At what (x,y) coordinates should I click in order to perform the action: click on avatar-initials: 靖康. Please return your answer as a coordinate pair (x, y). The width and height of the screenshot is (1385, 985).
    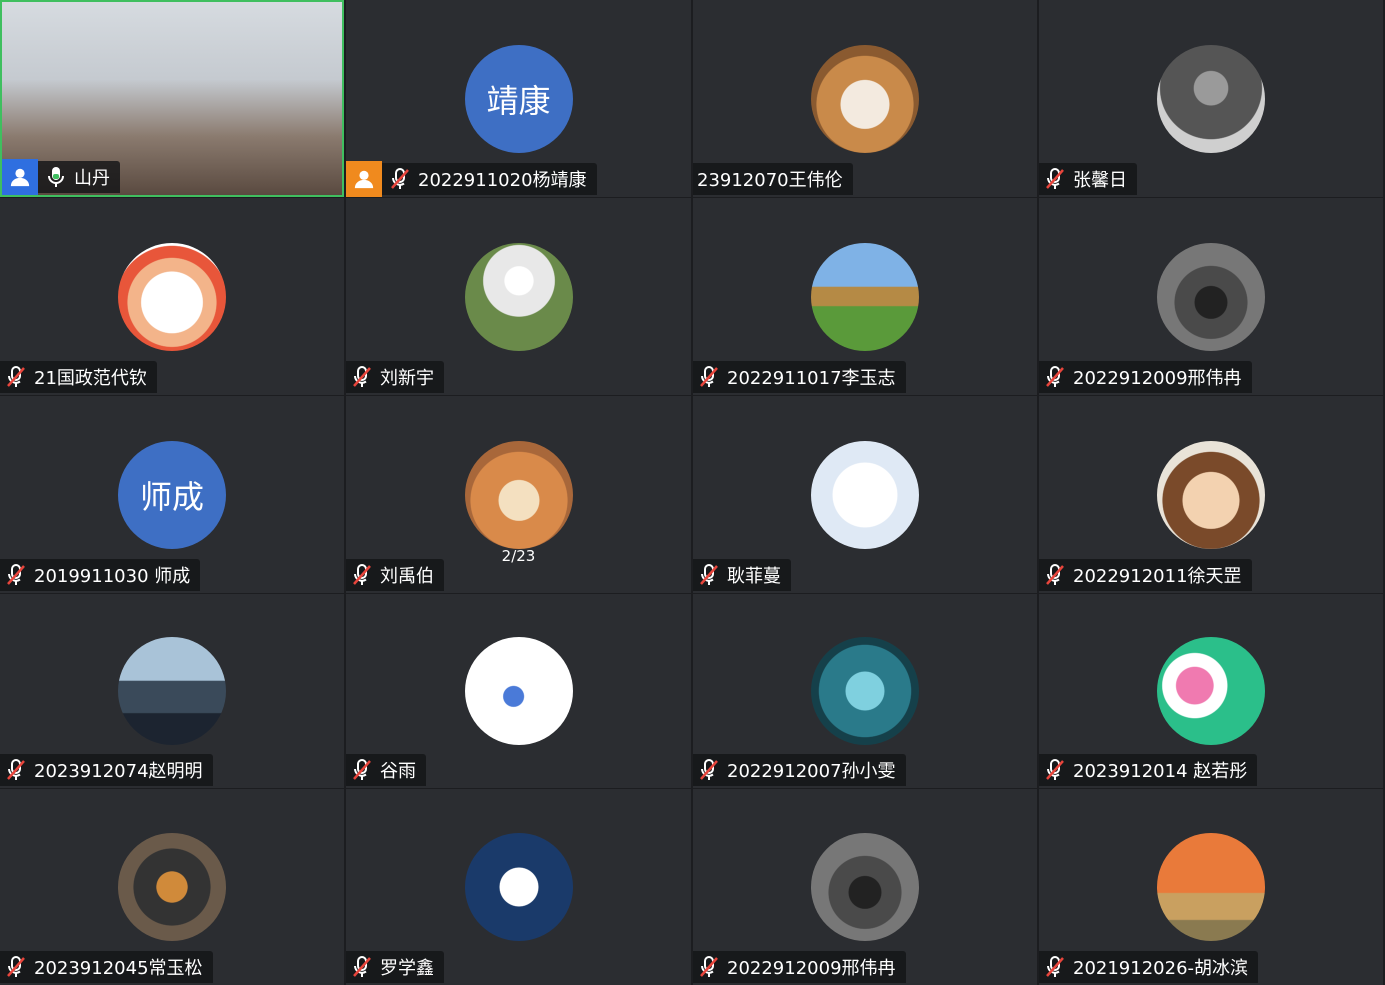
    Looking at the image, I should click on (518, 98).